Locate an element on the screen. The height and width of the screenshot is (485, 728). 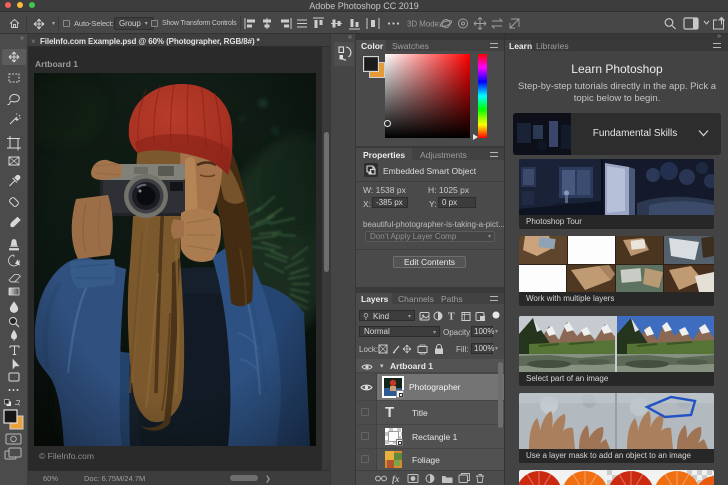
svg-text: 3D Mode: is located at coordinates (424, 24).